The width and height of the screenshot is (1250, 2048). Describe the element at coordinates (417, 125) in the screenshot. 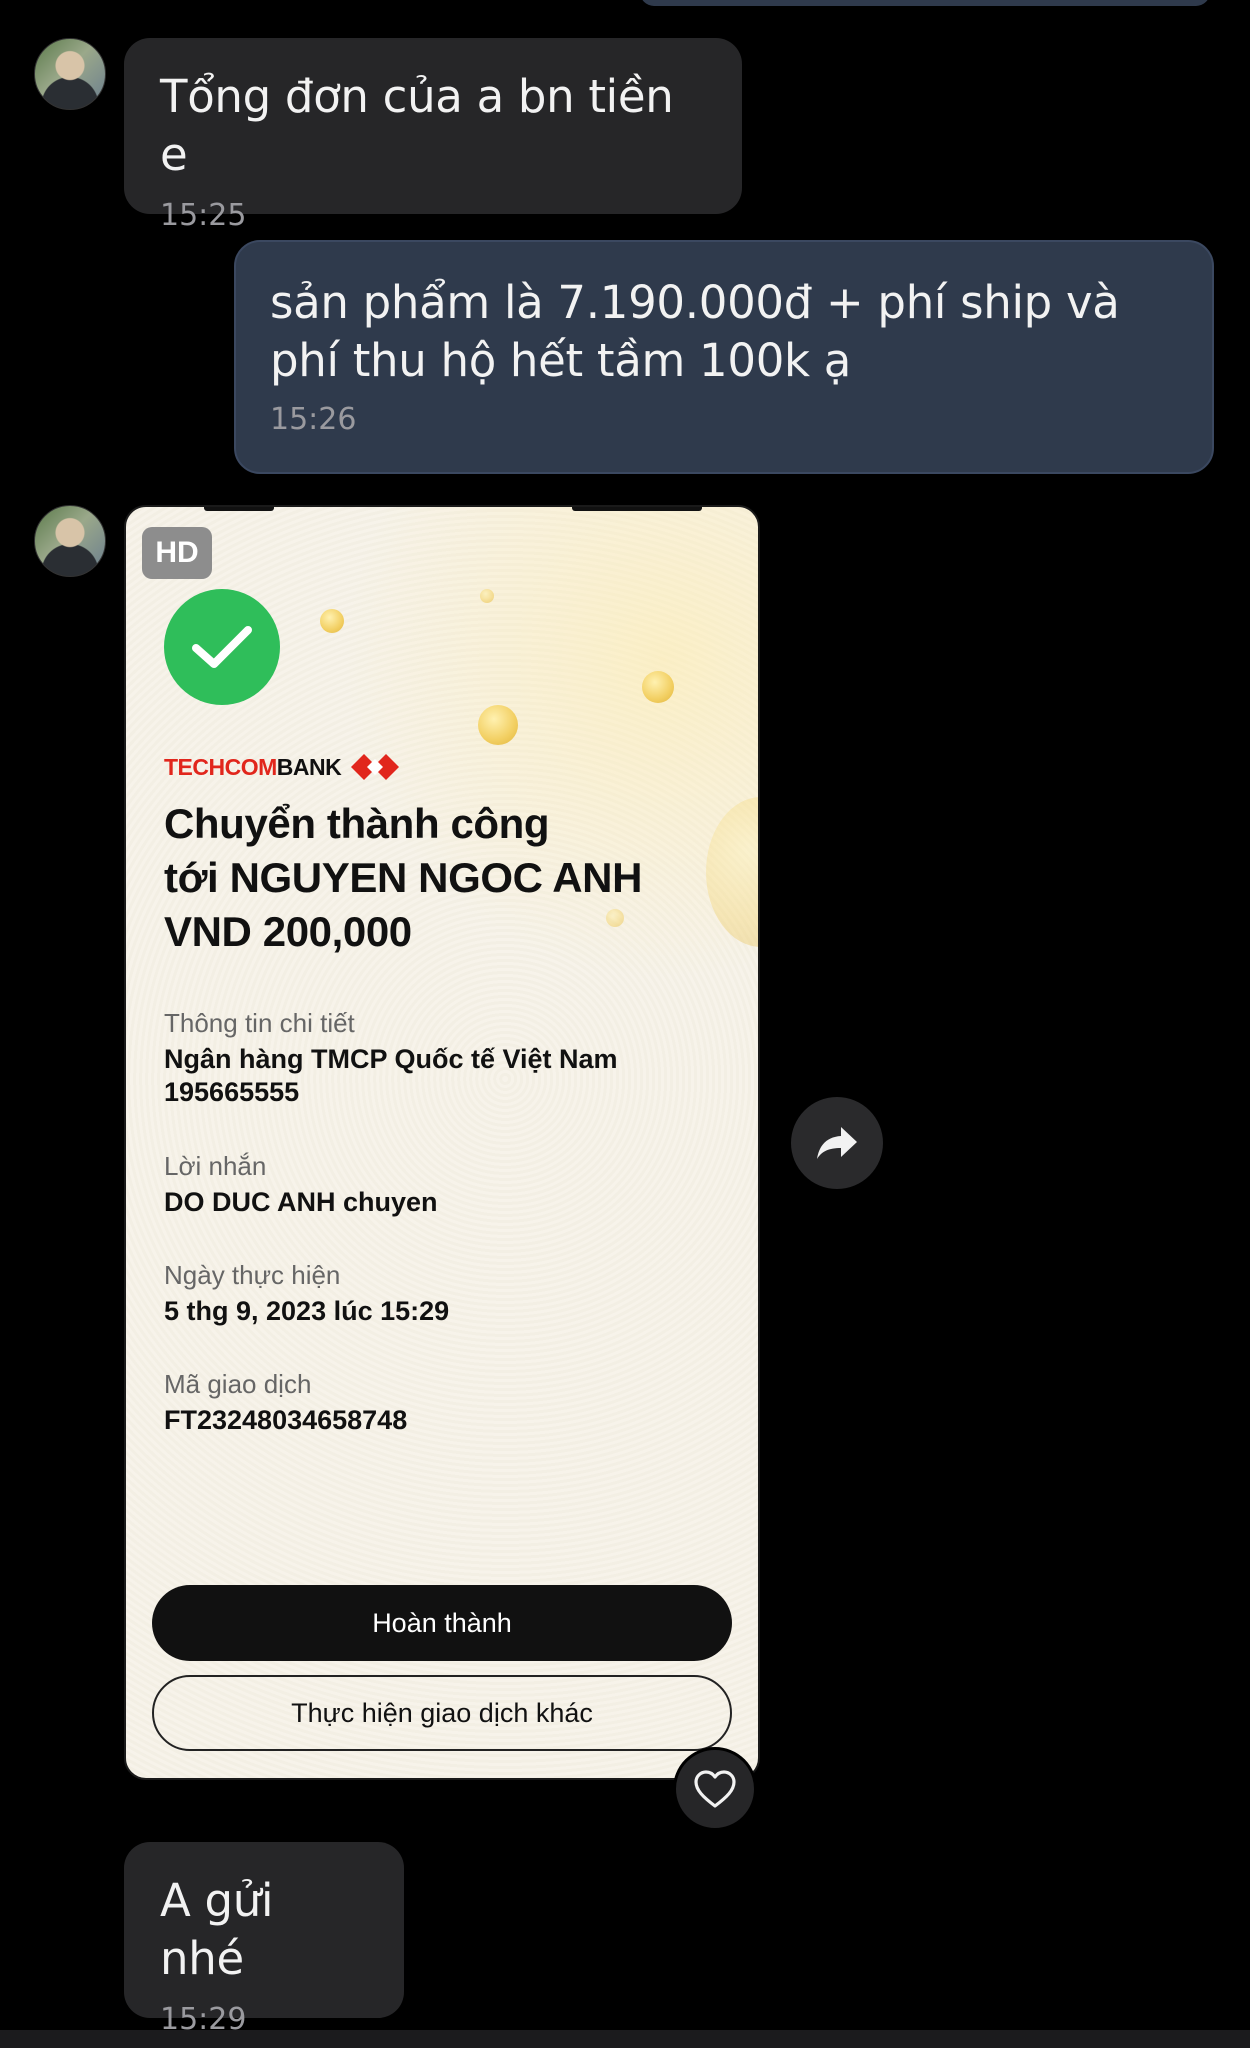

I see `message-text: Tổng đơn của a bn tiền e` at that location.